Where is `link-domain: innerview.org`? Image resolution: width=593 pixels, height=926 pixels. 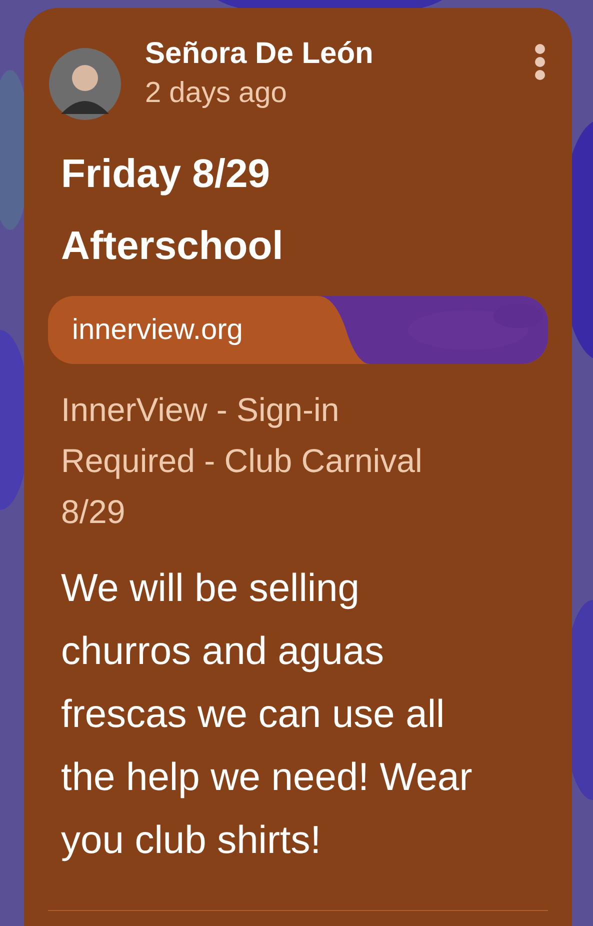 link-domain: innerview.org is located at coordinates (157, 330).